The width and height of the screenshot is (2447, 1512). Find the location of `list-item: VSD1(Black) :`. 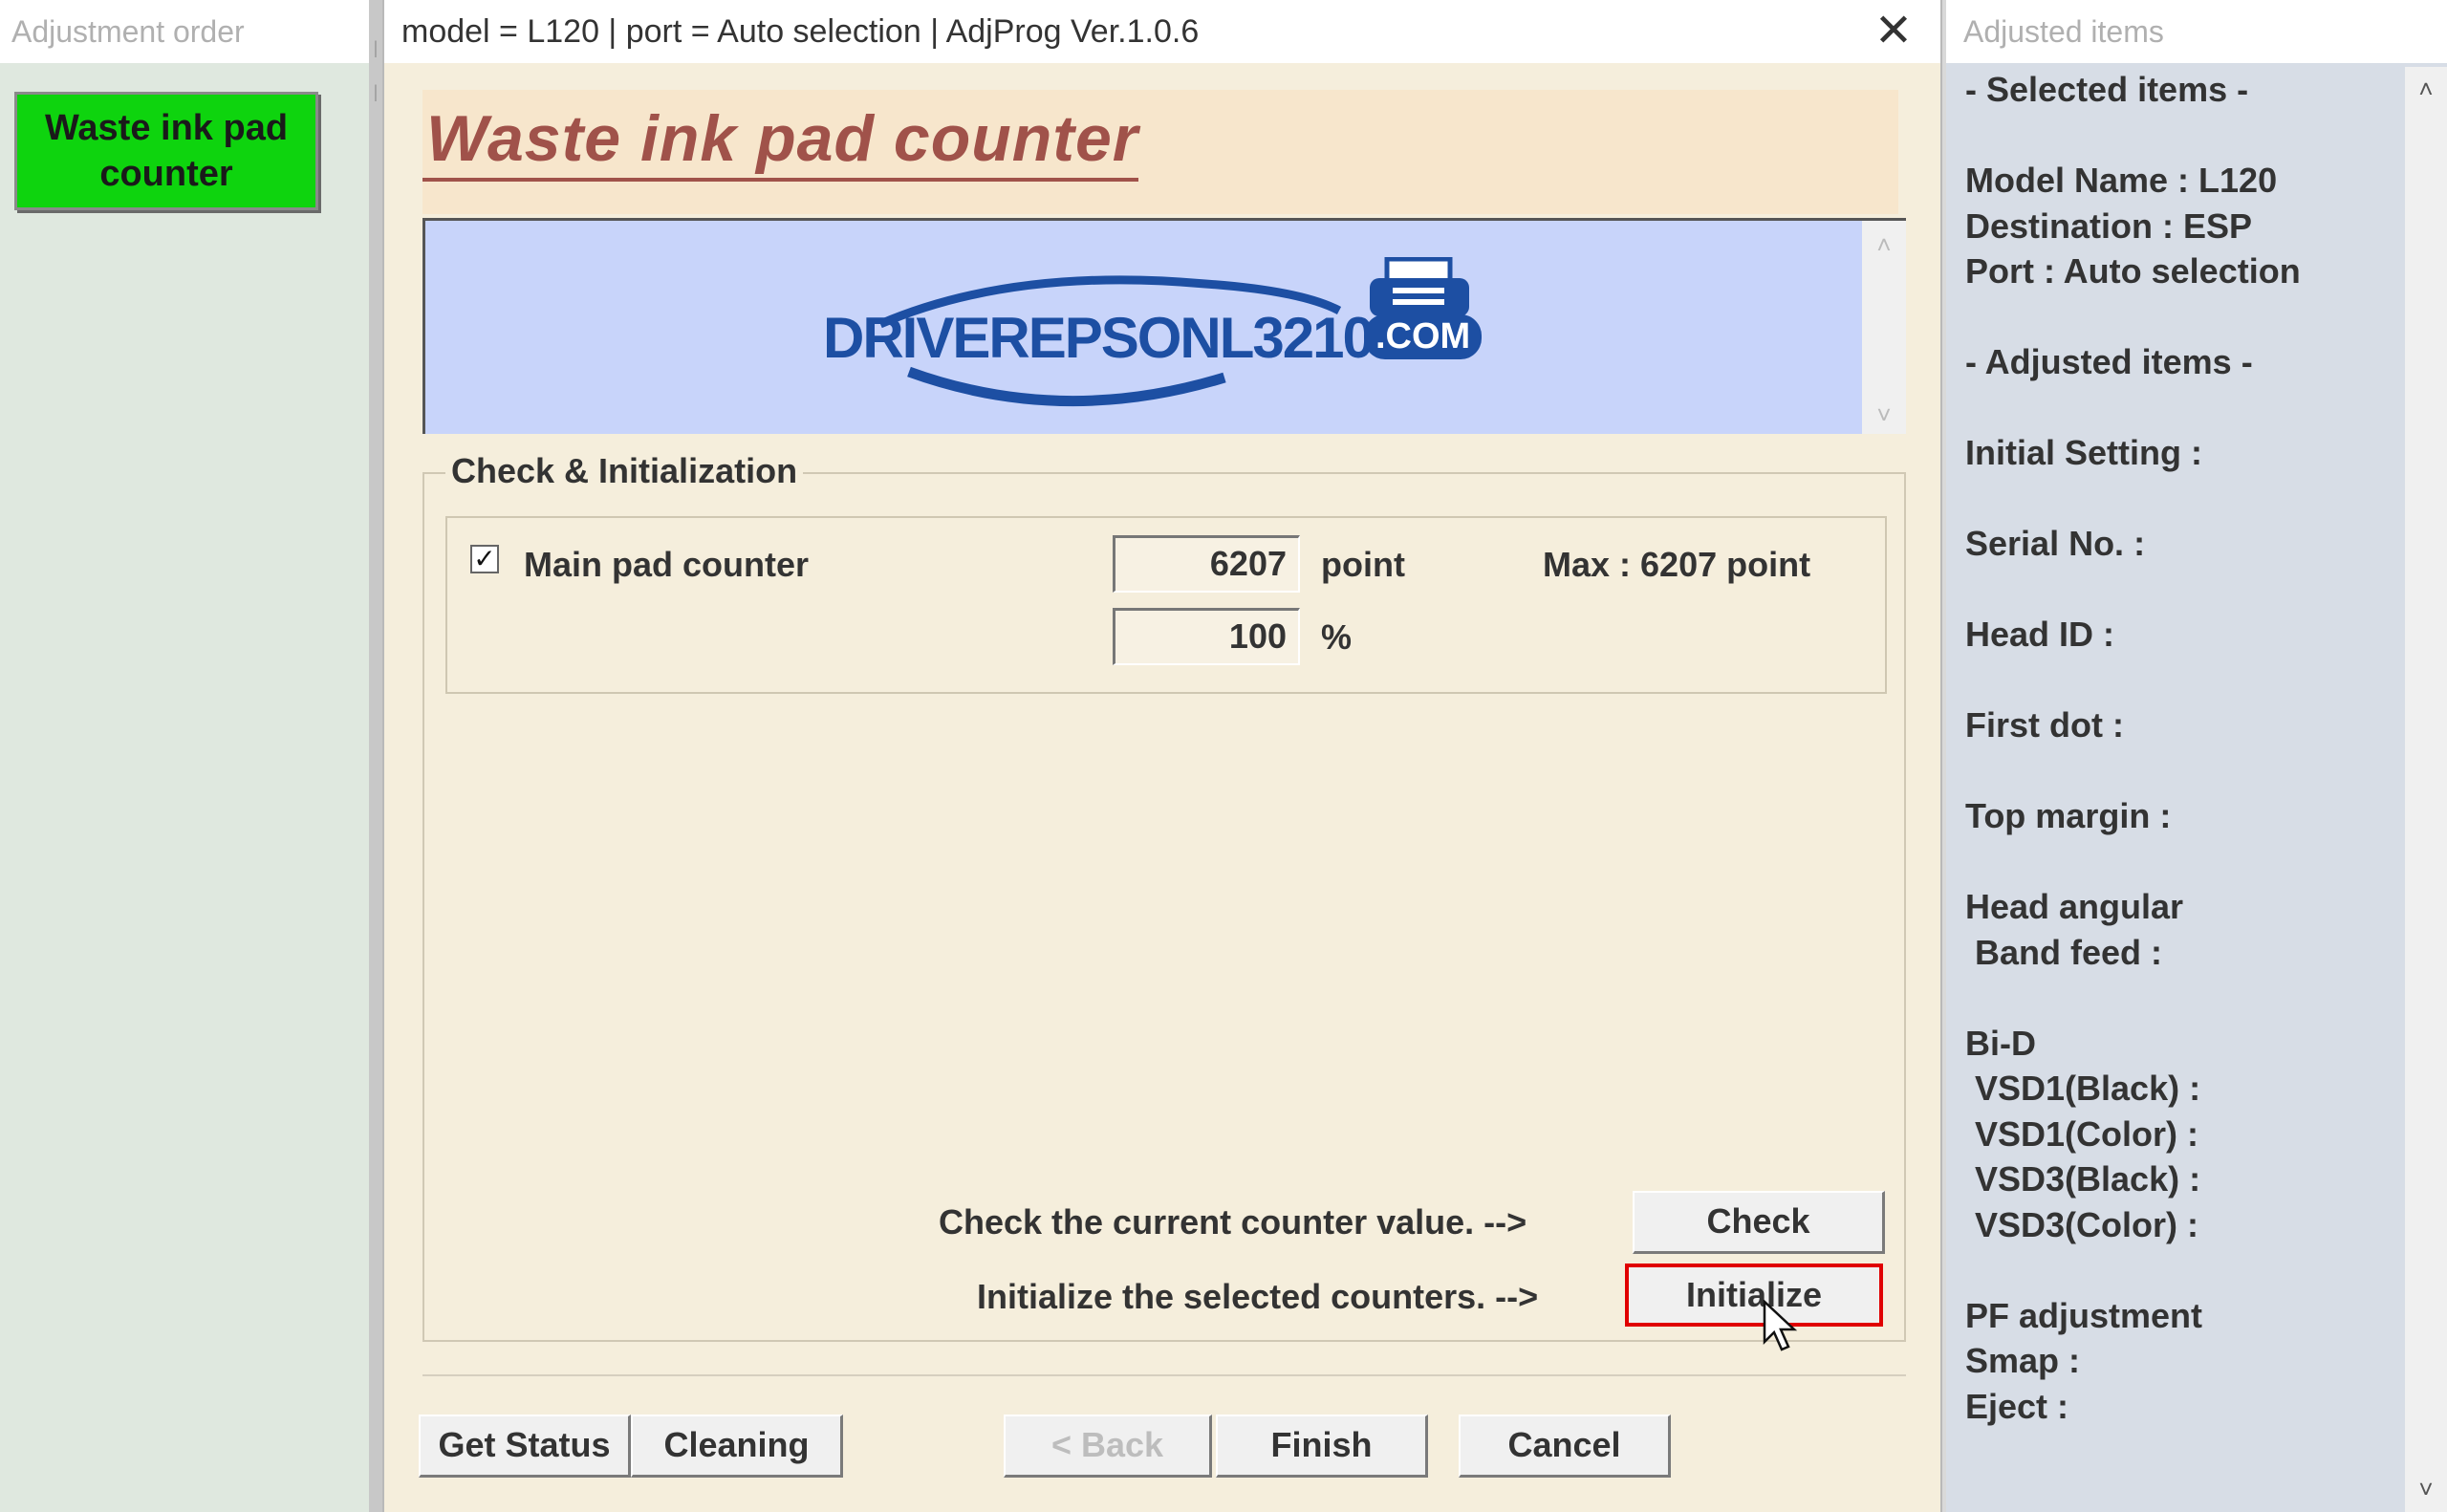

list-item: VSD1(Black) : is located at coordinates (2083, 1088).